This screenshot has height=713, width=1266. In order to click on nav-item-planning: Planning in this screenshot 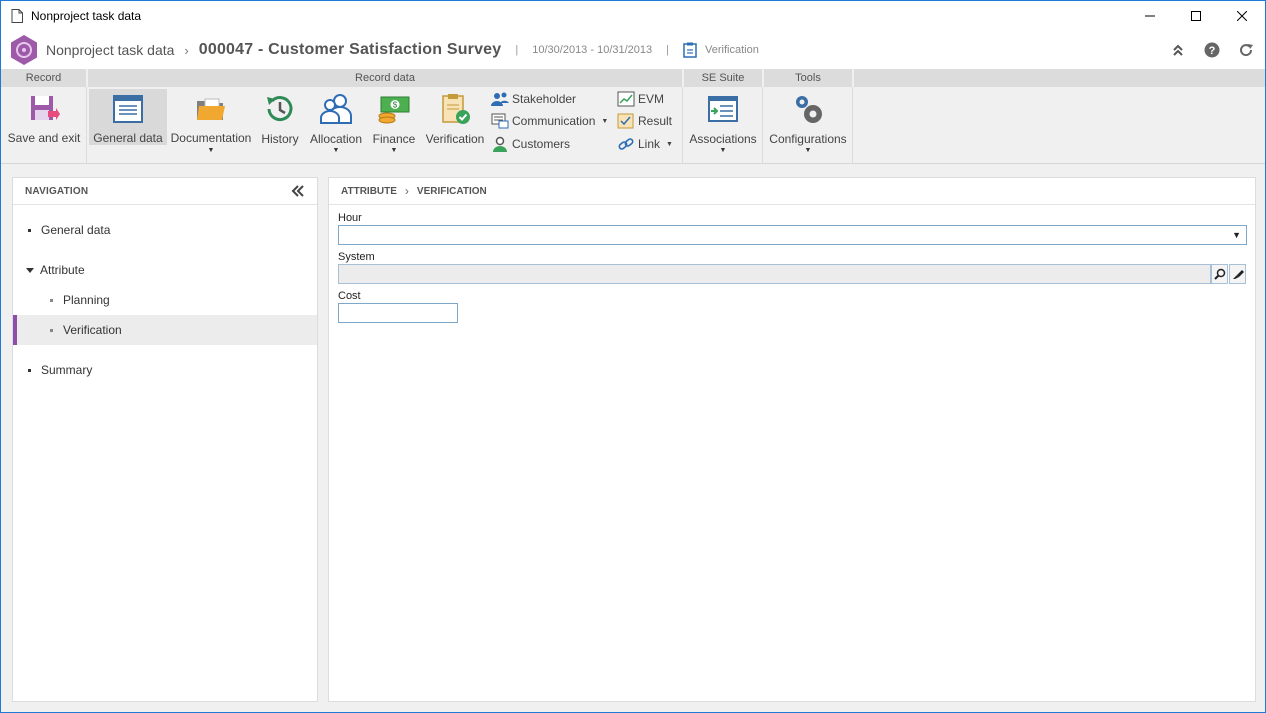, I will do `click(165, 300)`.